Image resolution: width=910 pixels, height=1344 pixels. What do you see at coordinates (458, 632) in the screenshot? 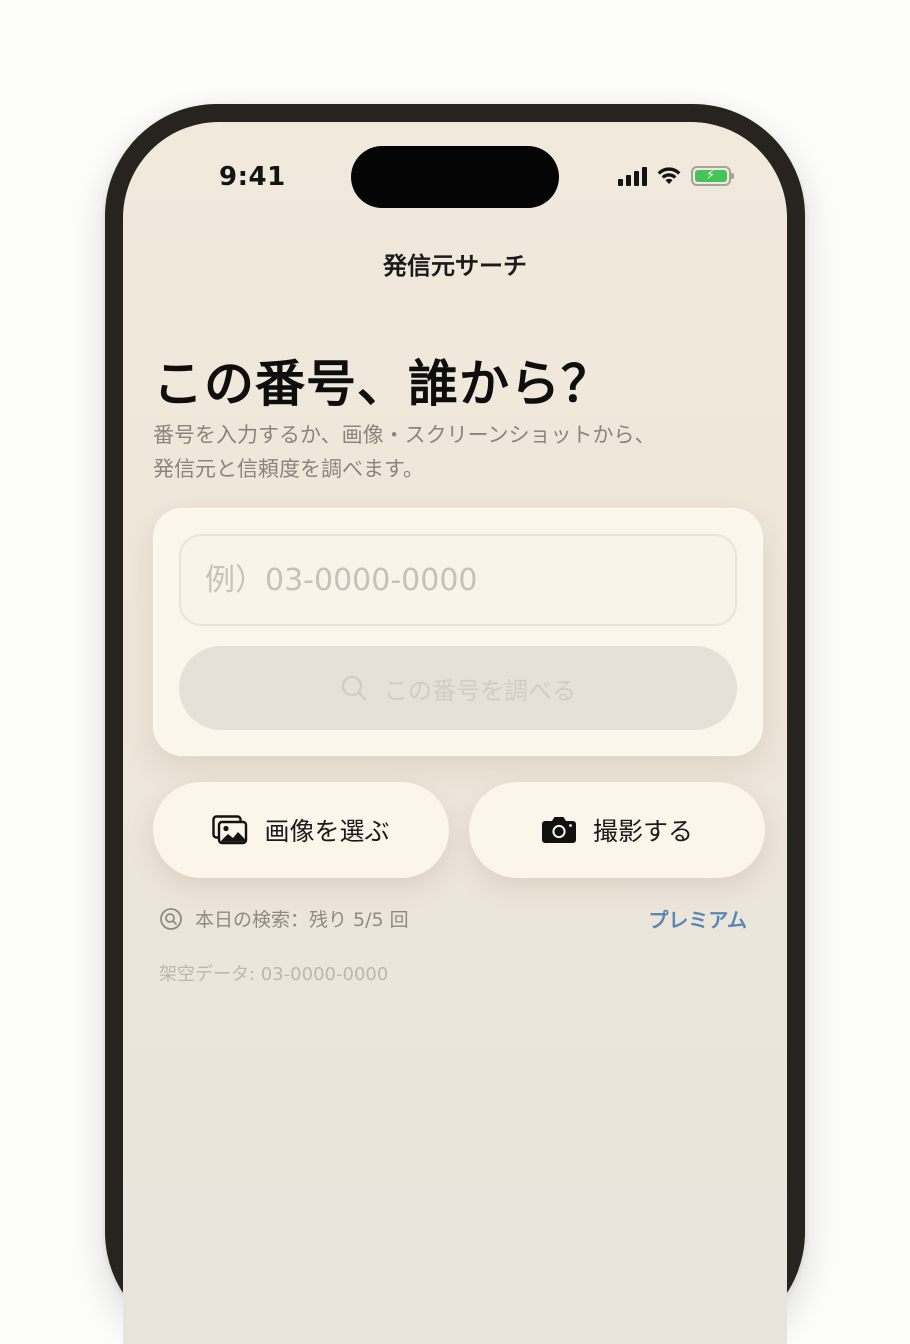
I see `search-card: この番号を調べる` at bounding box center [458, 632].